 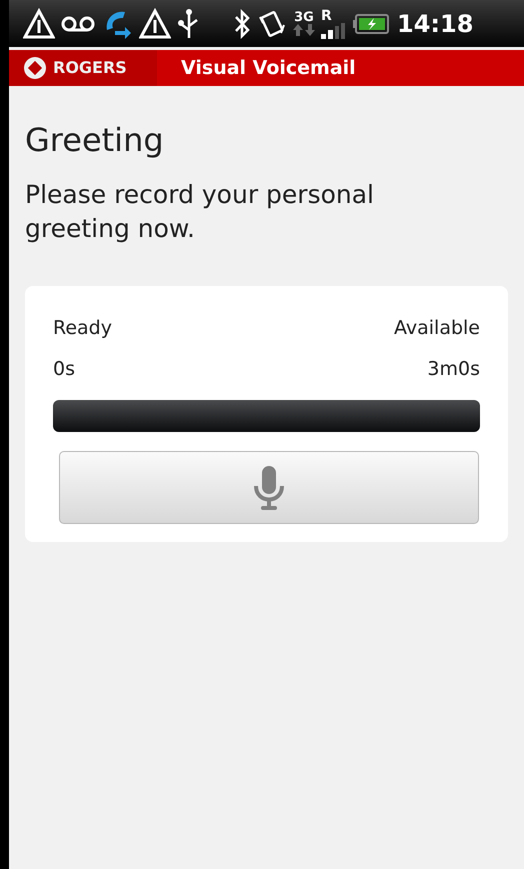 I want to click on battery-charging-icon, so click(x=371, y=24).